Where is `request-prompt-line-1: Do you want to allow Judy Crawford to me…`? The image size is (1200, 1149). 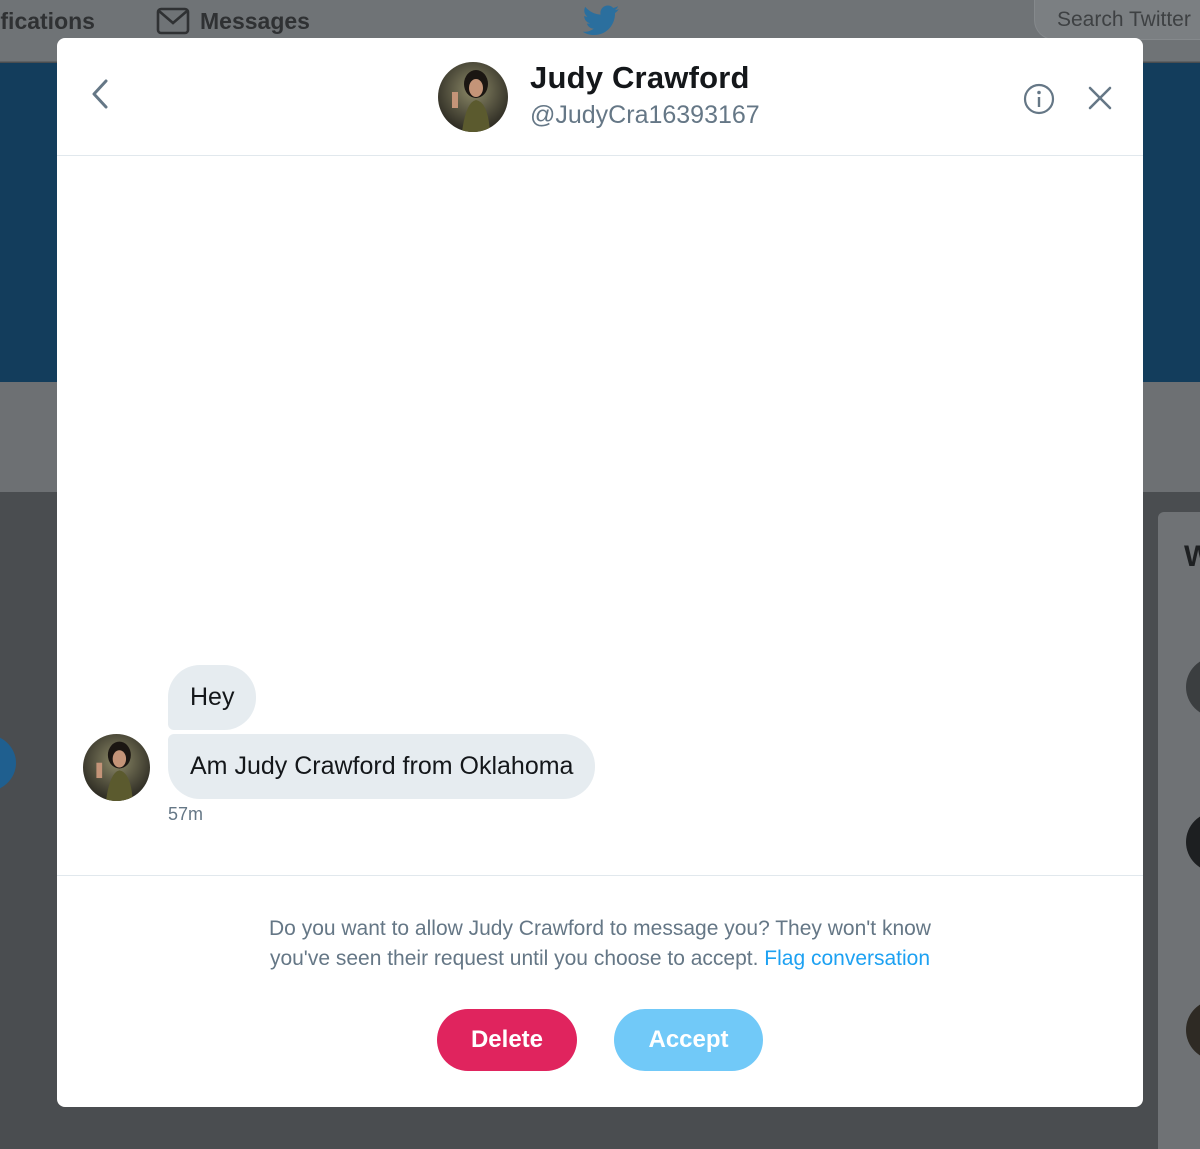 request-prompt-line-1: Do you want to allow Judy Crawford to me… is located at coordinates (600, 928).